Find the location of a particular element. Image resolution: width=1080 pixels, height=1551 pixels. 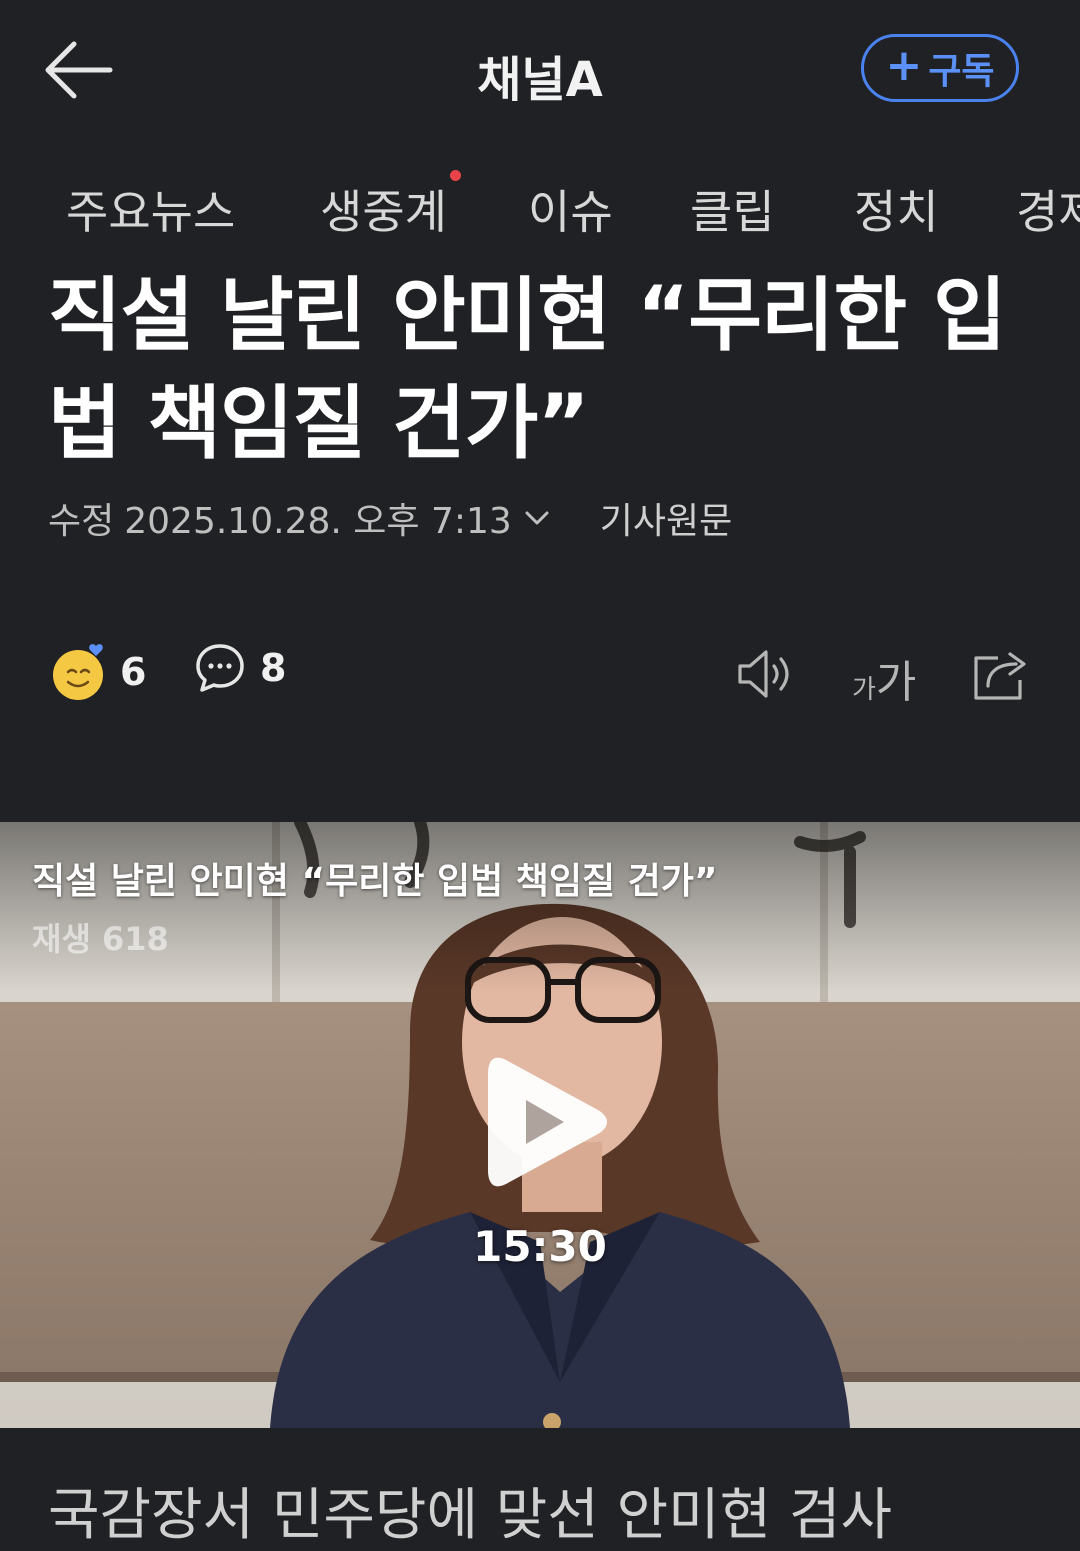

tab-label: 정치 is located at coordinates (896, 212).